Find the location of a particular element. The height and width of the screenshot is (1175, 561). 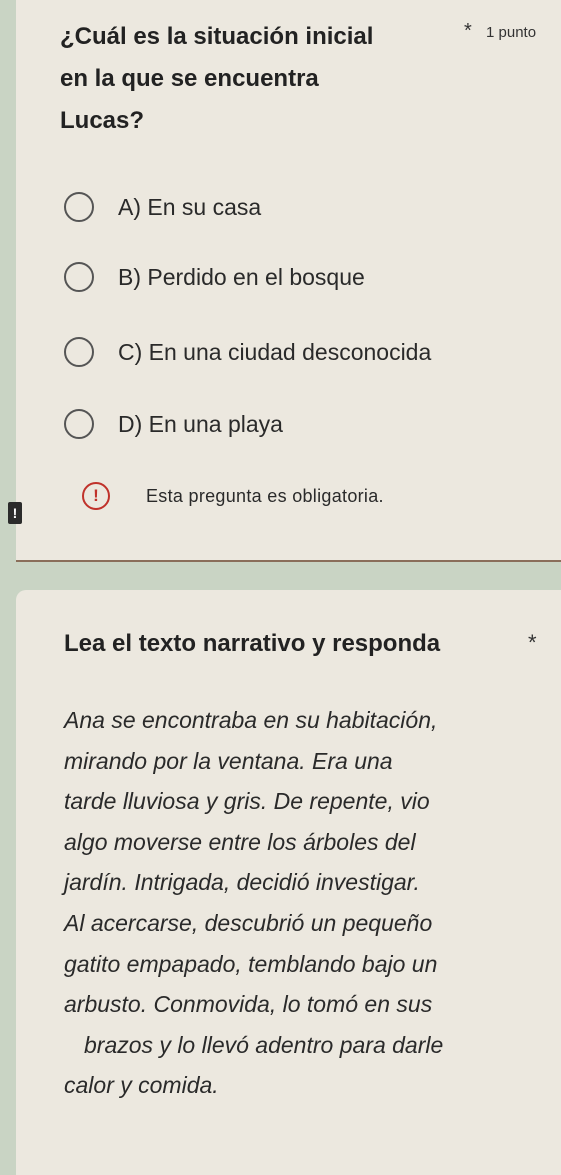

option-label: B) Perdido en el bosque is located at coordinates (241, 276).